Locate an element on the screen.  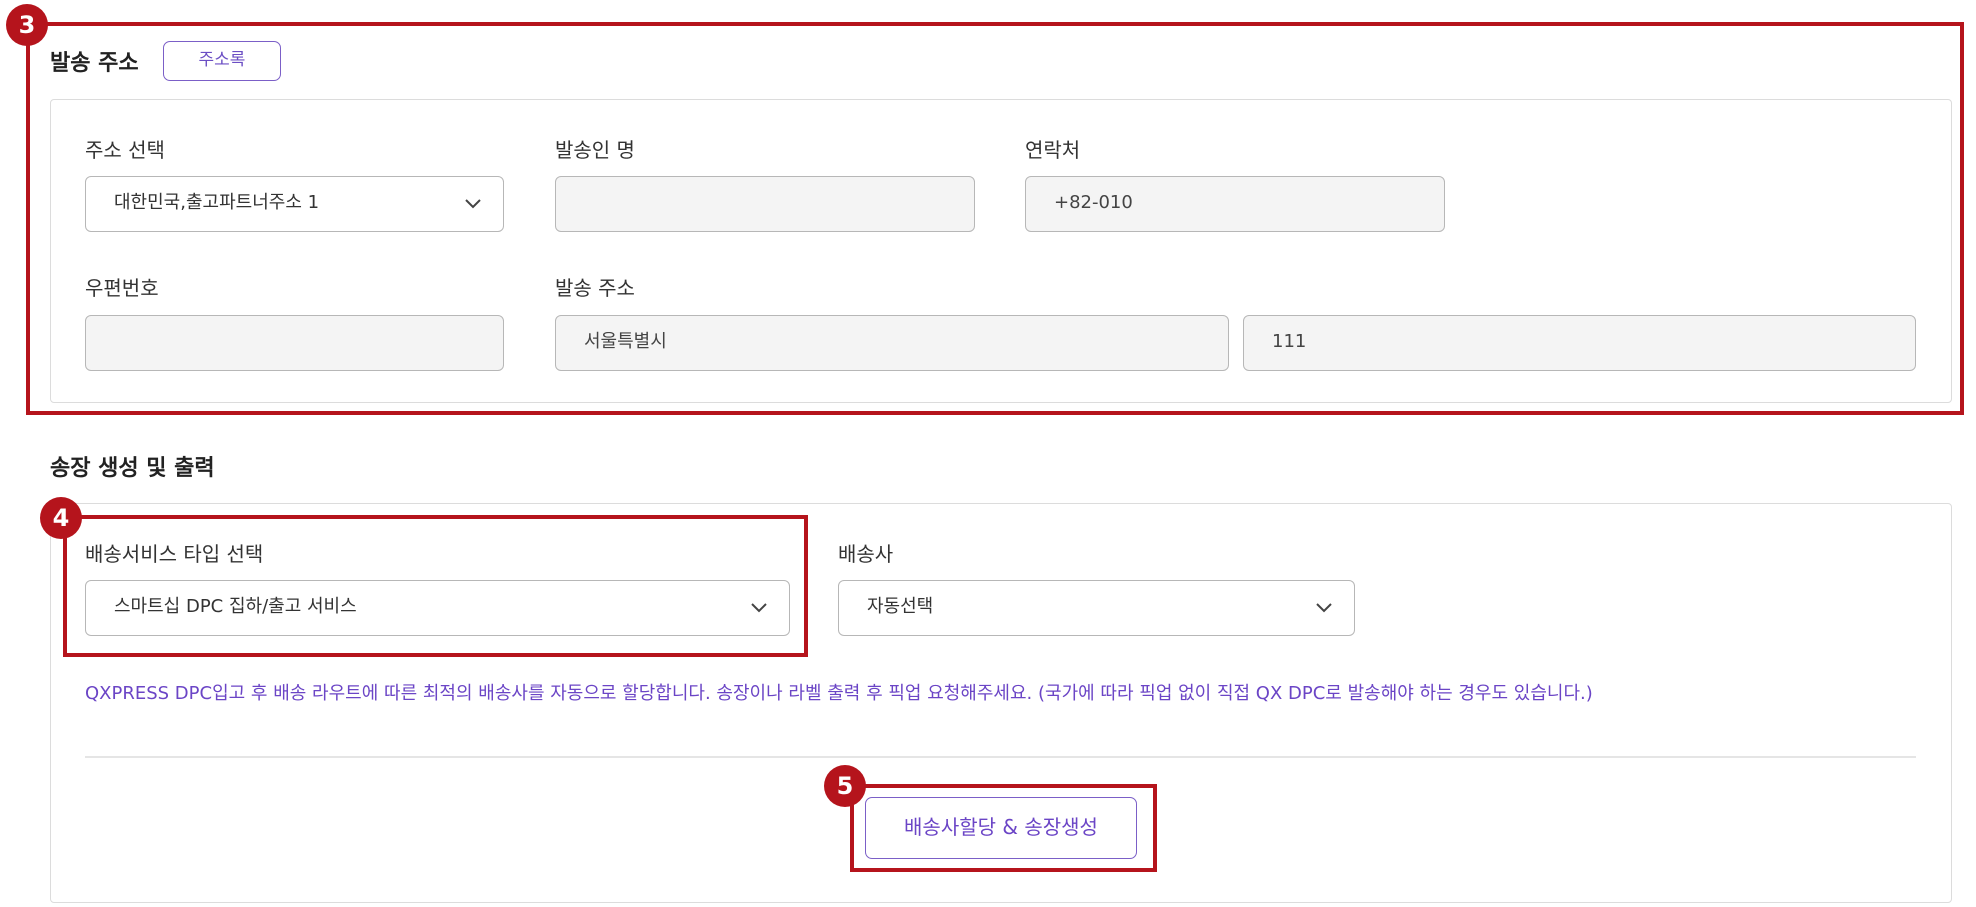
sender-section-title: 발송 주소 is located at coordinates (94, 63).